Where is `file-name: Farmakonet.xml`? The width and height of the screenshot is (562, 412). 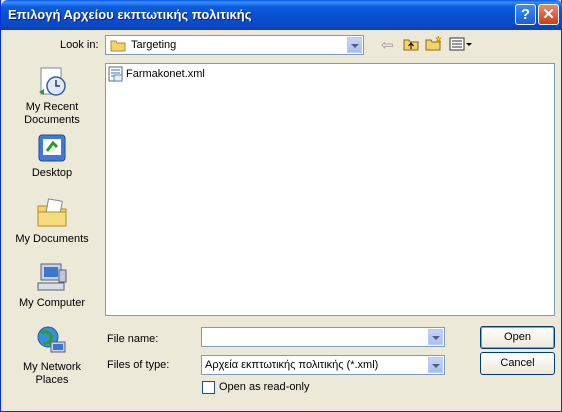
file-name: Farmakonet.xml is located at coordinates (165, 74).